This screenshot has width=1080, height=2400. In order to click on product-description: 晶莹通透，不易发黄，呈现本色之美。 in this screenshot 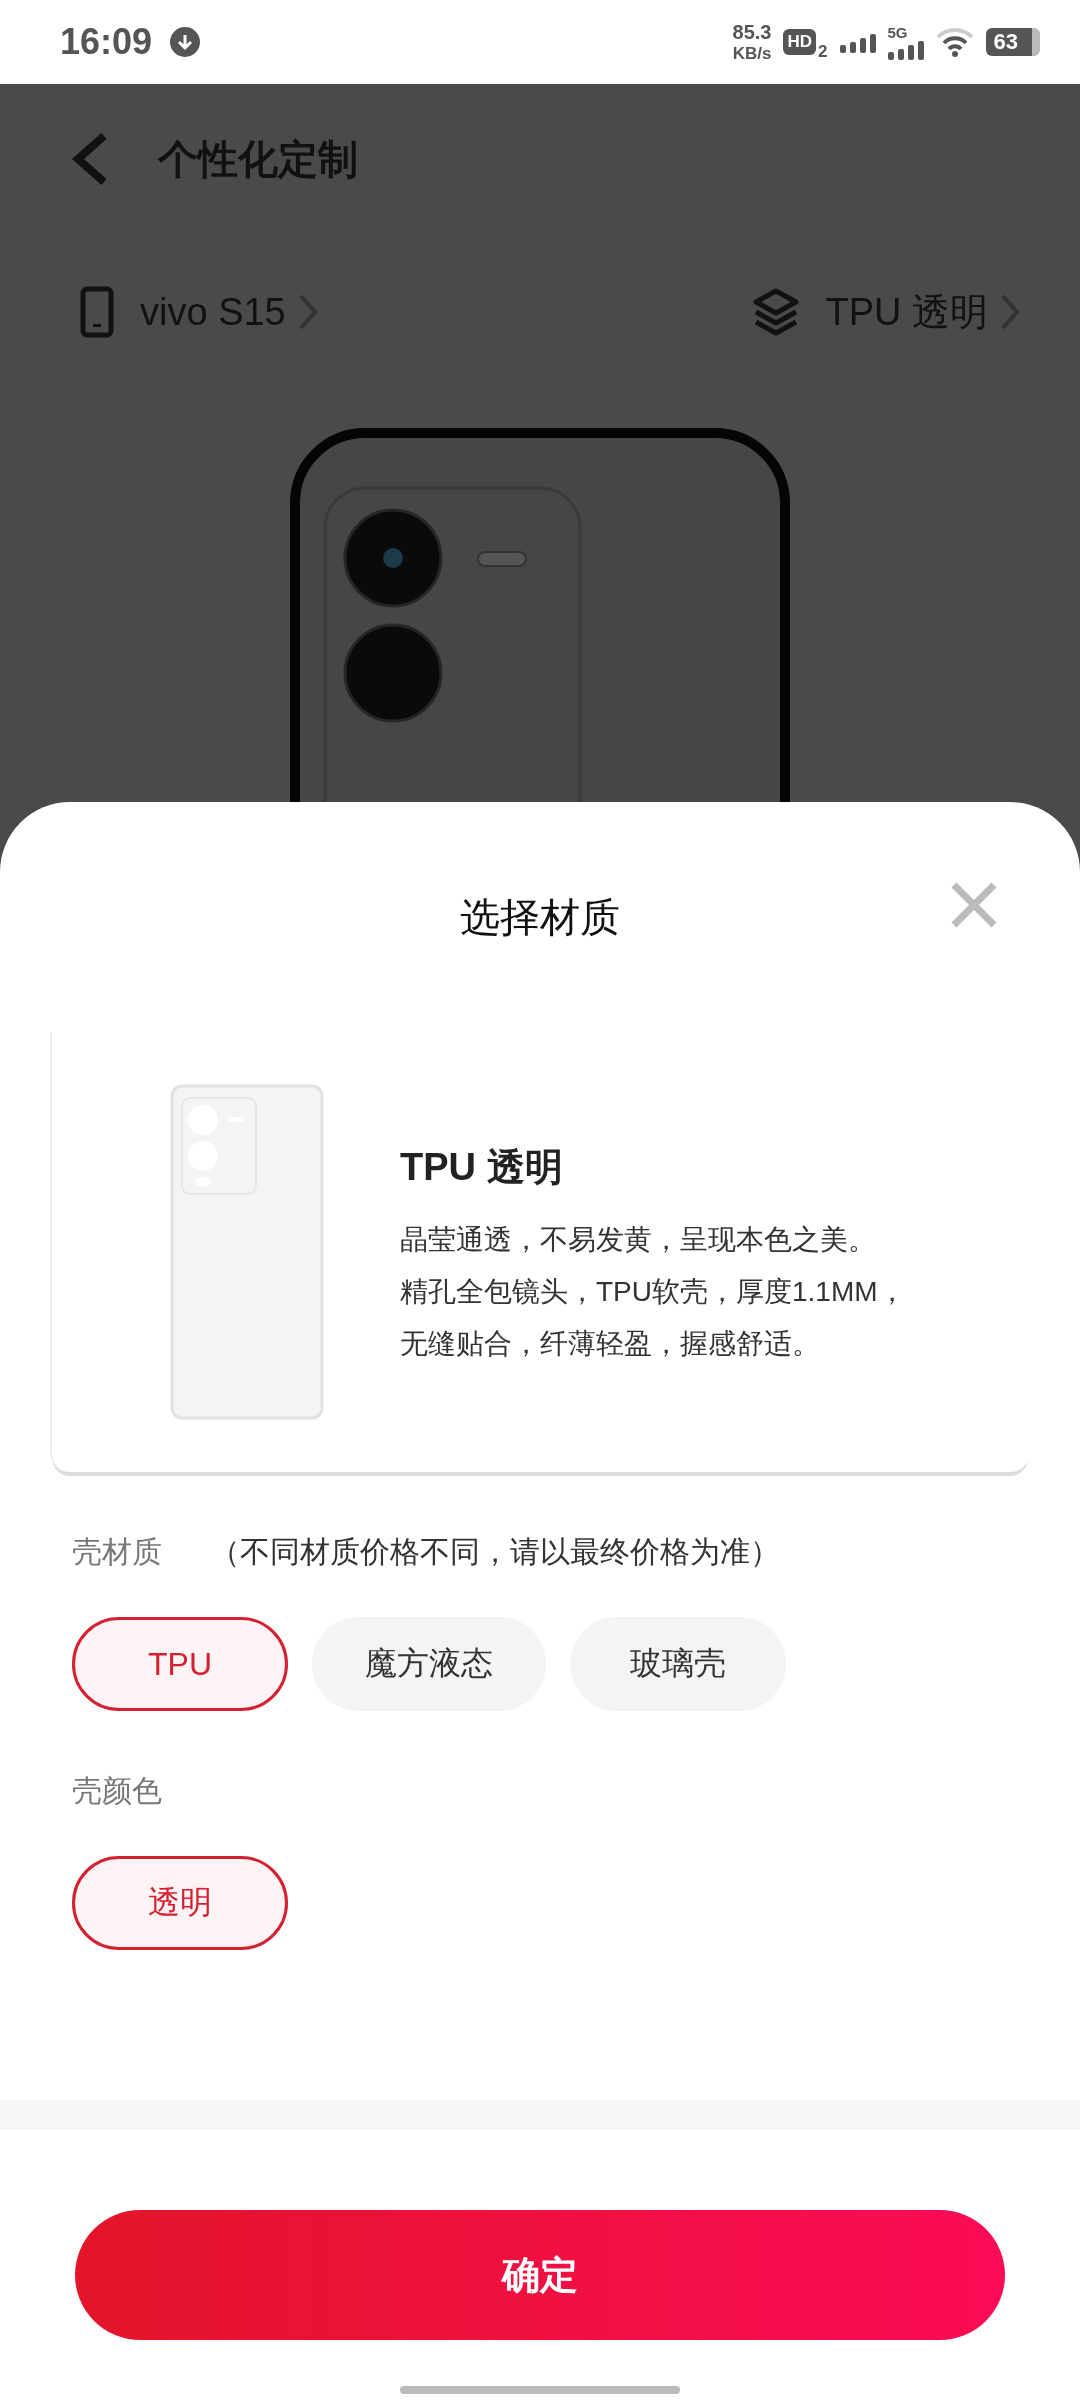, I will do `click(638, 1239)`.